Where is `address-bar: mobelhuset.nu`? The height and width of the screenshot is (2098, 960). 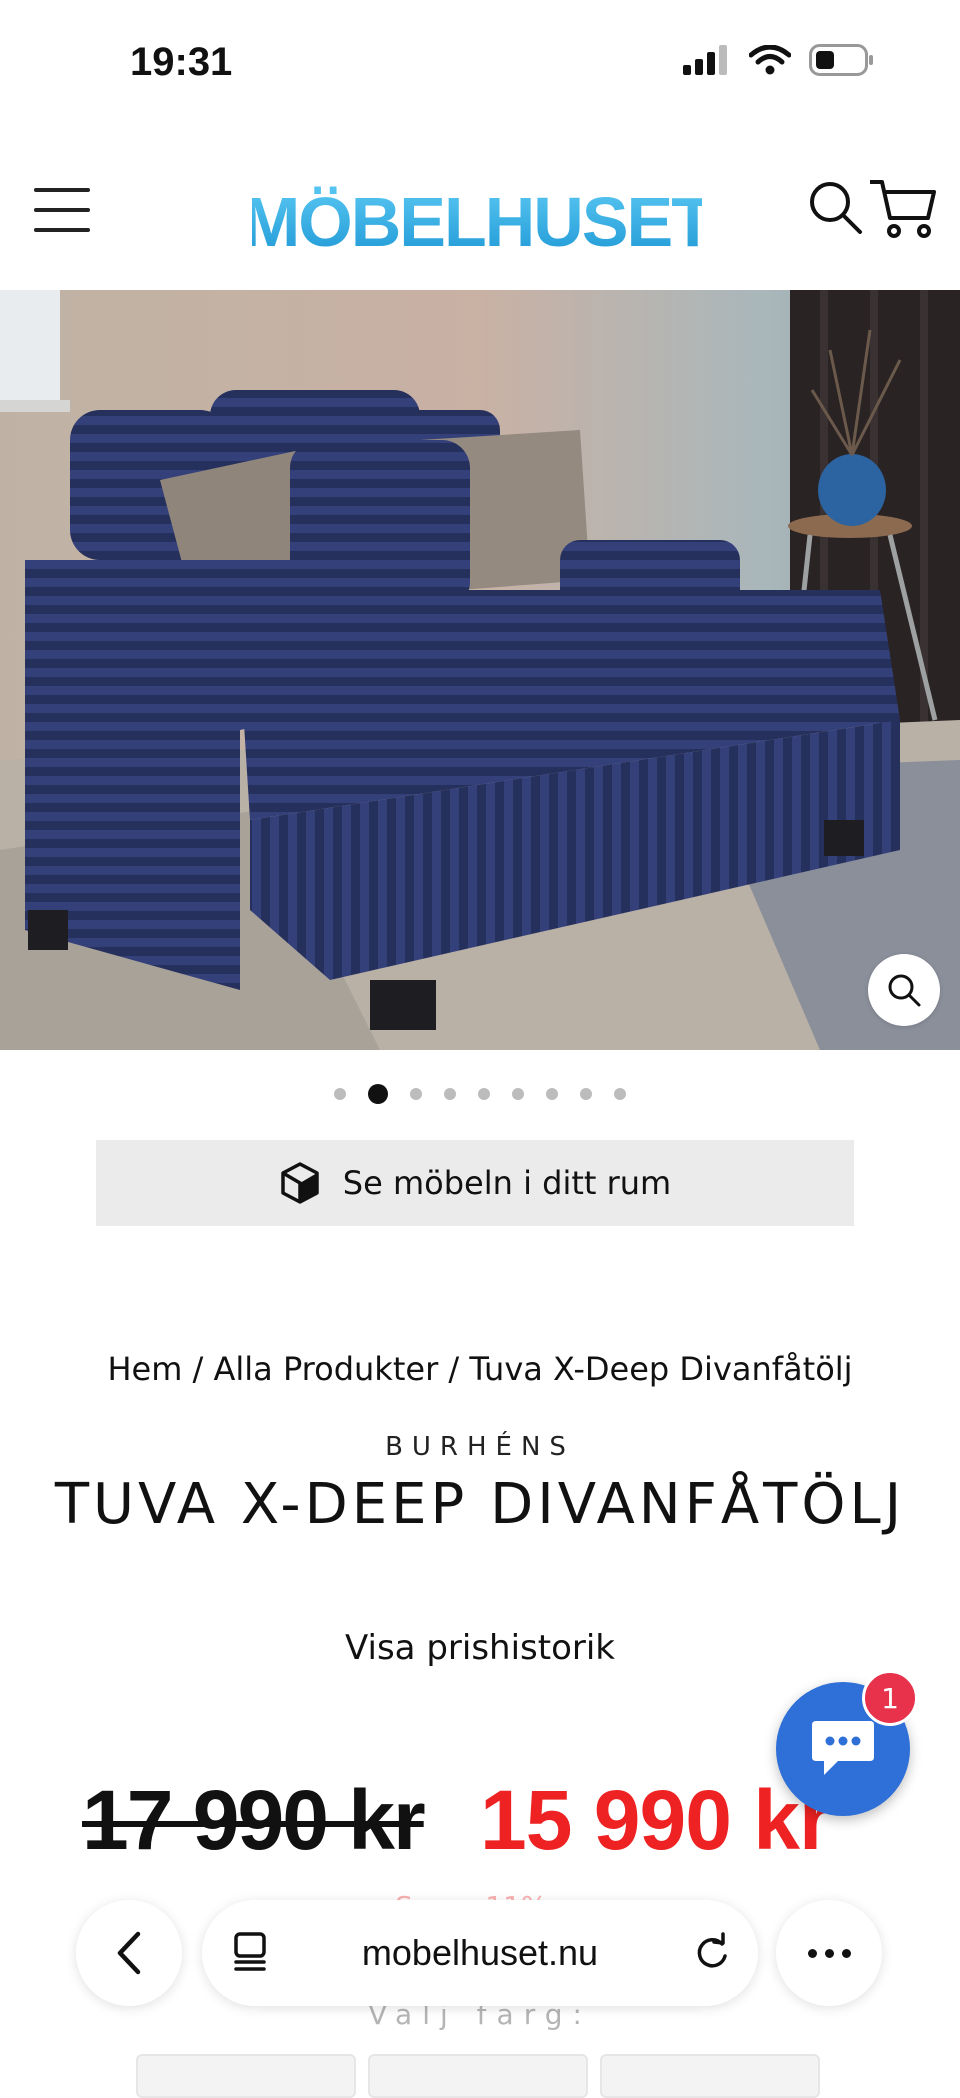
address-bar: mobelhuset.nu is located at coordinates (480, 1953).